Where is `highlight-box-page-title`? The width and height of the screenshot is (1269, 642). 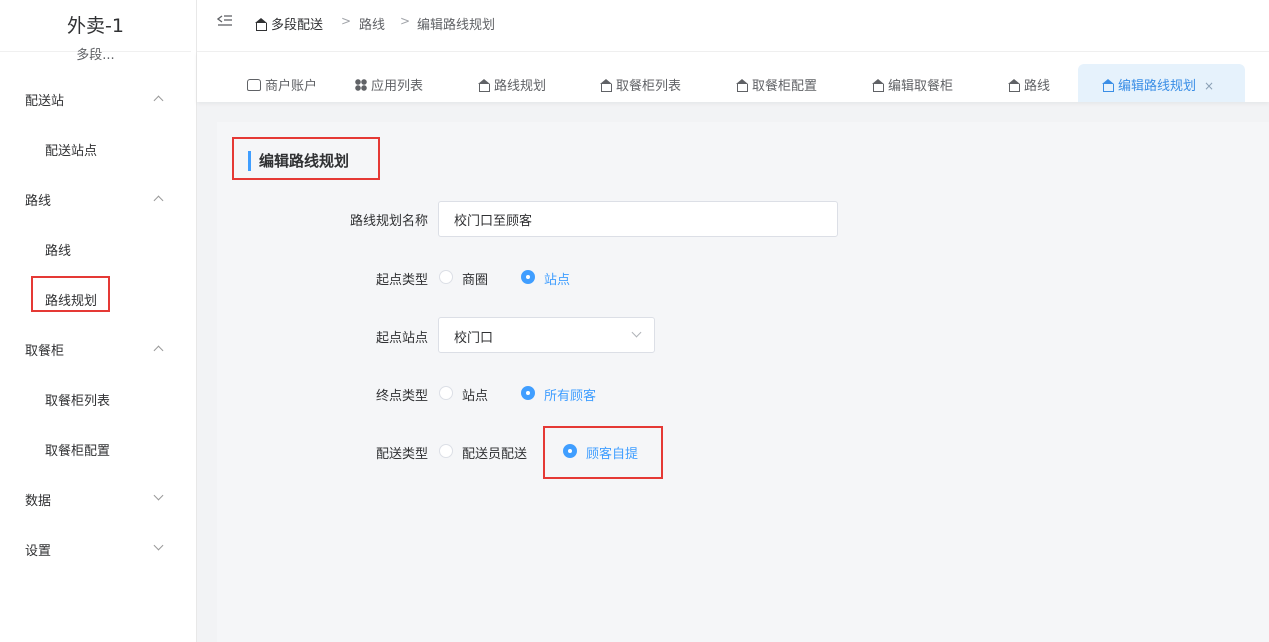
highlight-box-page-title is located at coordinates (306, 158).